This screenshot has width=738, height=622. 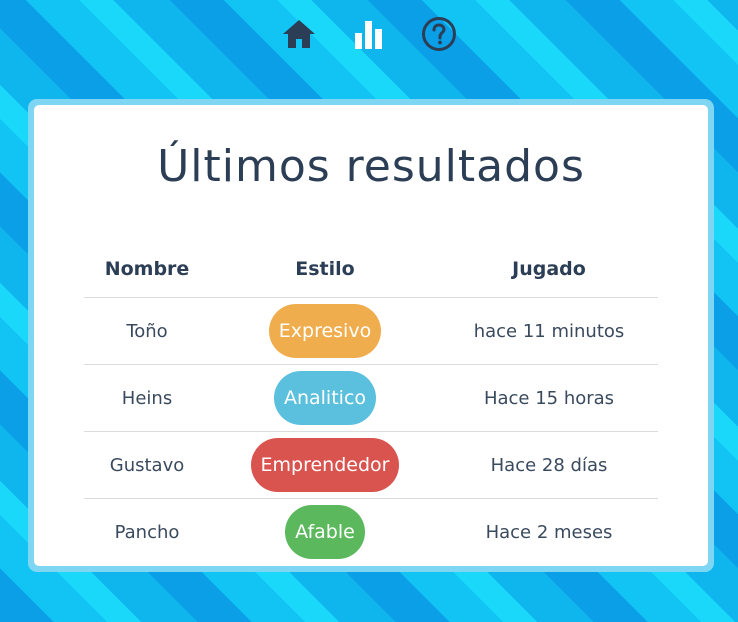 I want to click on played-time: hace 11 minutos, so click(x=549, y=331).